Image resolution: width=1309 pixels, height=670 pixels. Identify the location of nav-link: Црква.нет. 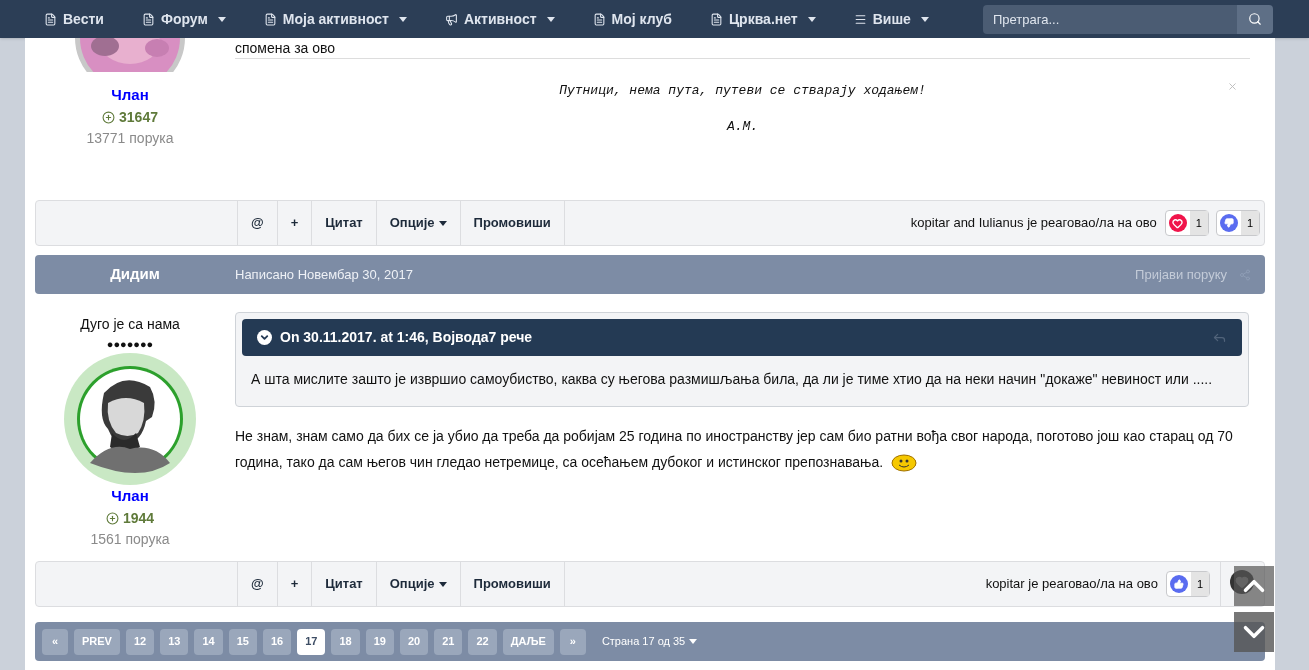
(762, 19).